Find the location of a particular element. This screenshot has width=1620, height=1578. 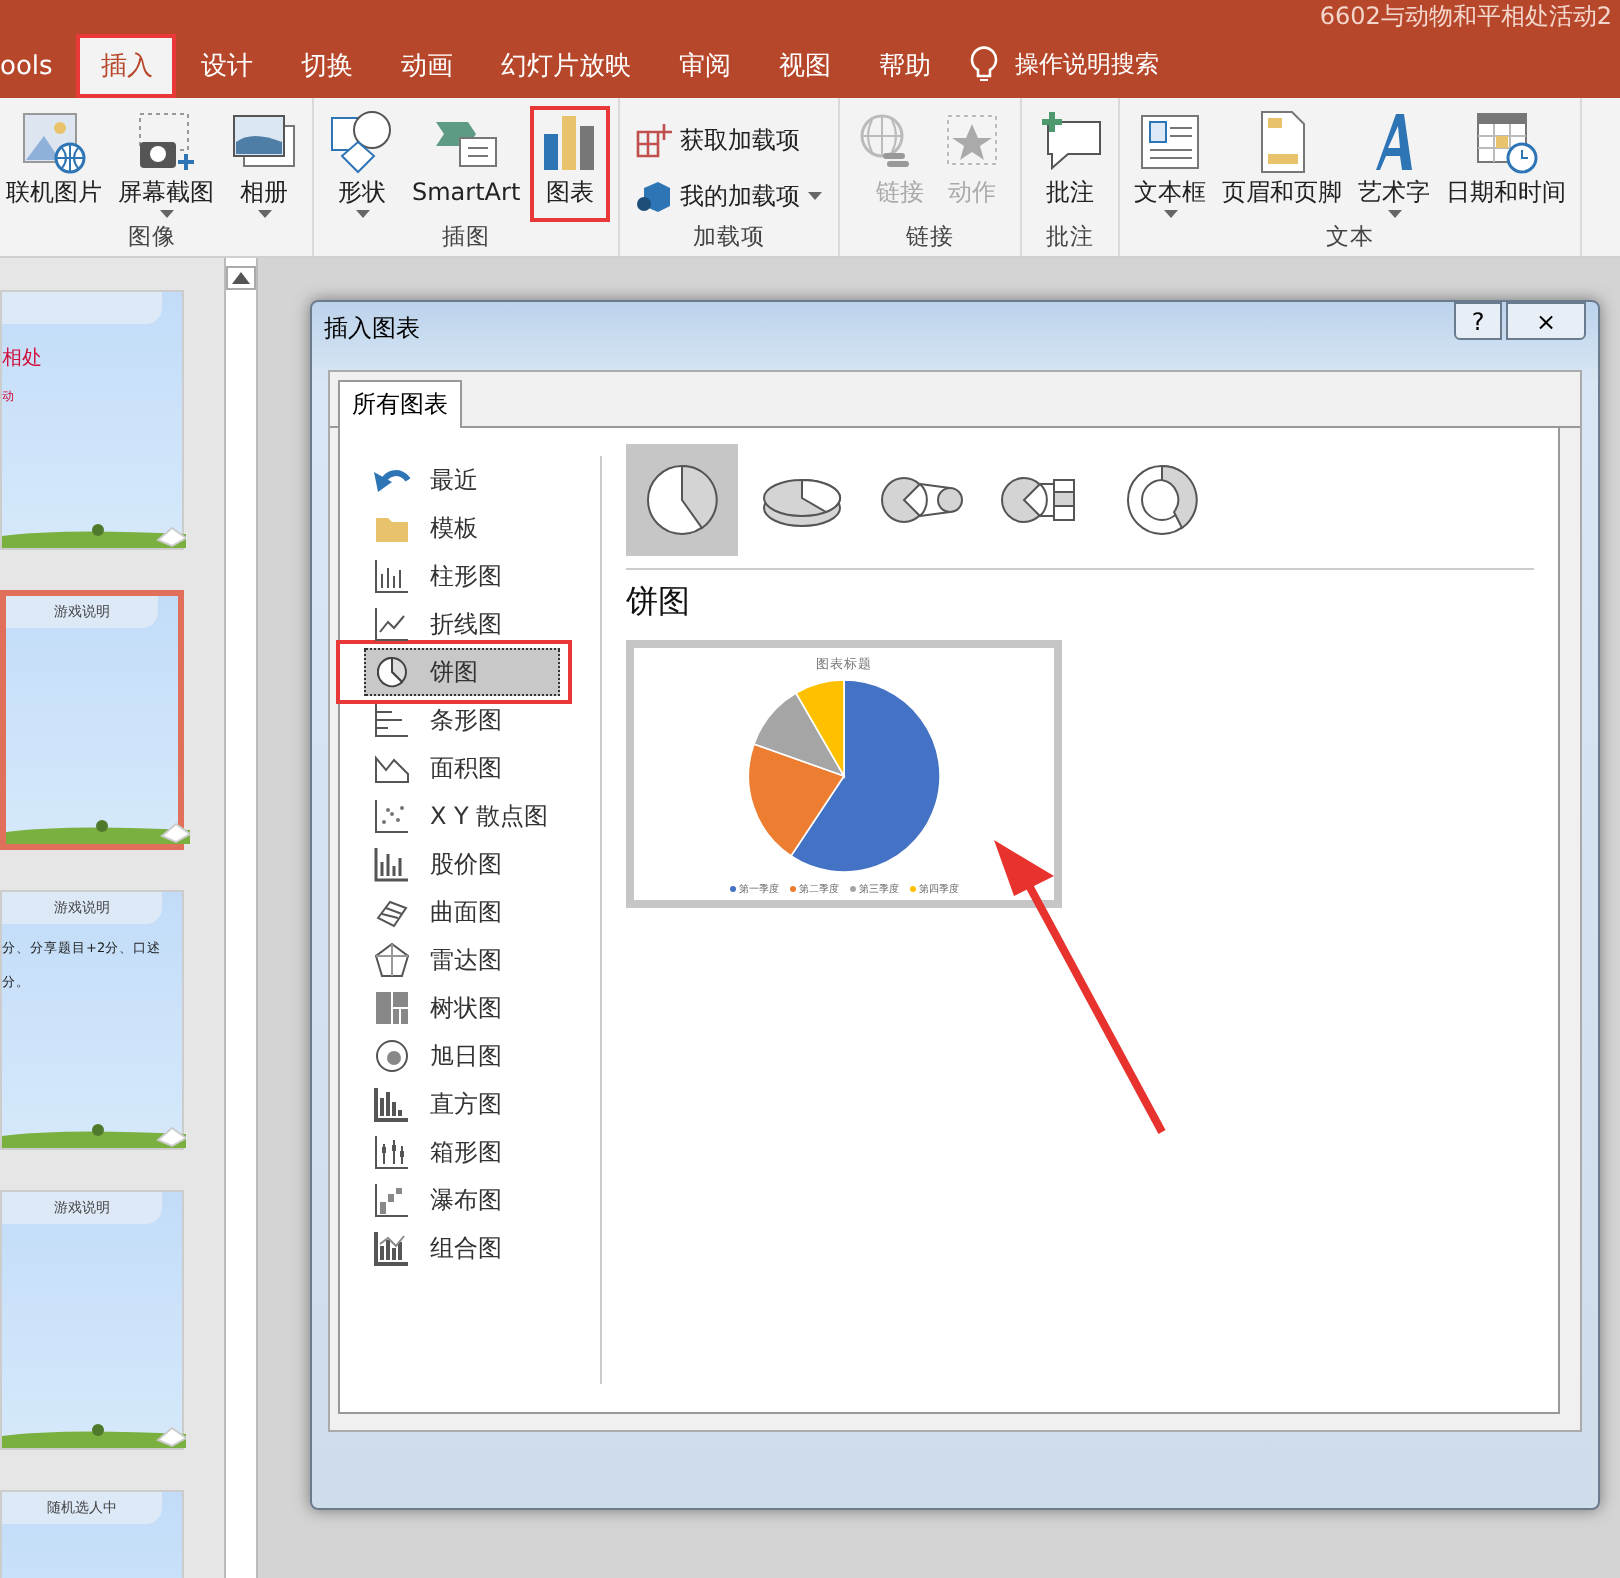

ribbon-tab: 动画 is located at coordinates (426, 66).